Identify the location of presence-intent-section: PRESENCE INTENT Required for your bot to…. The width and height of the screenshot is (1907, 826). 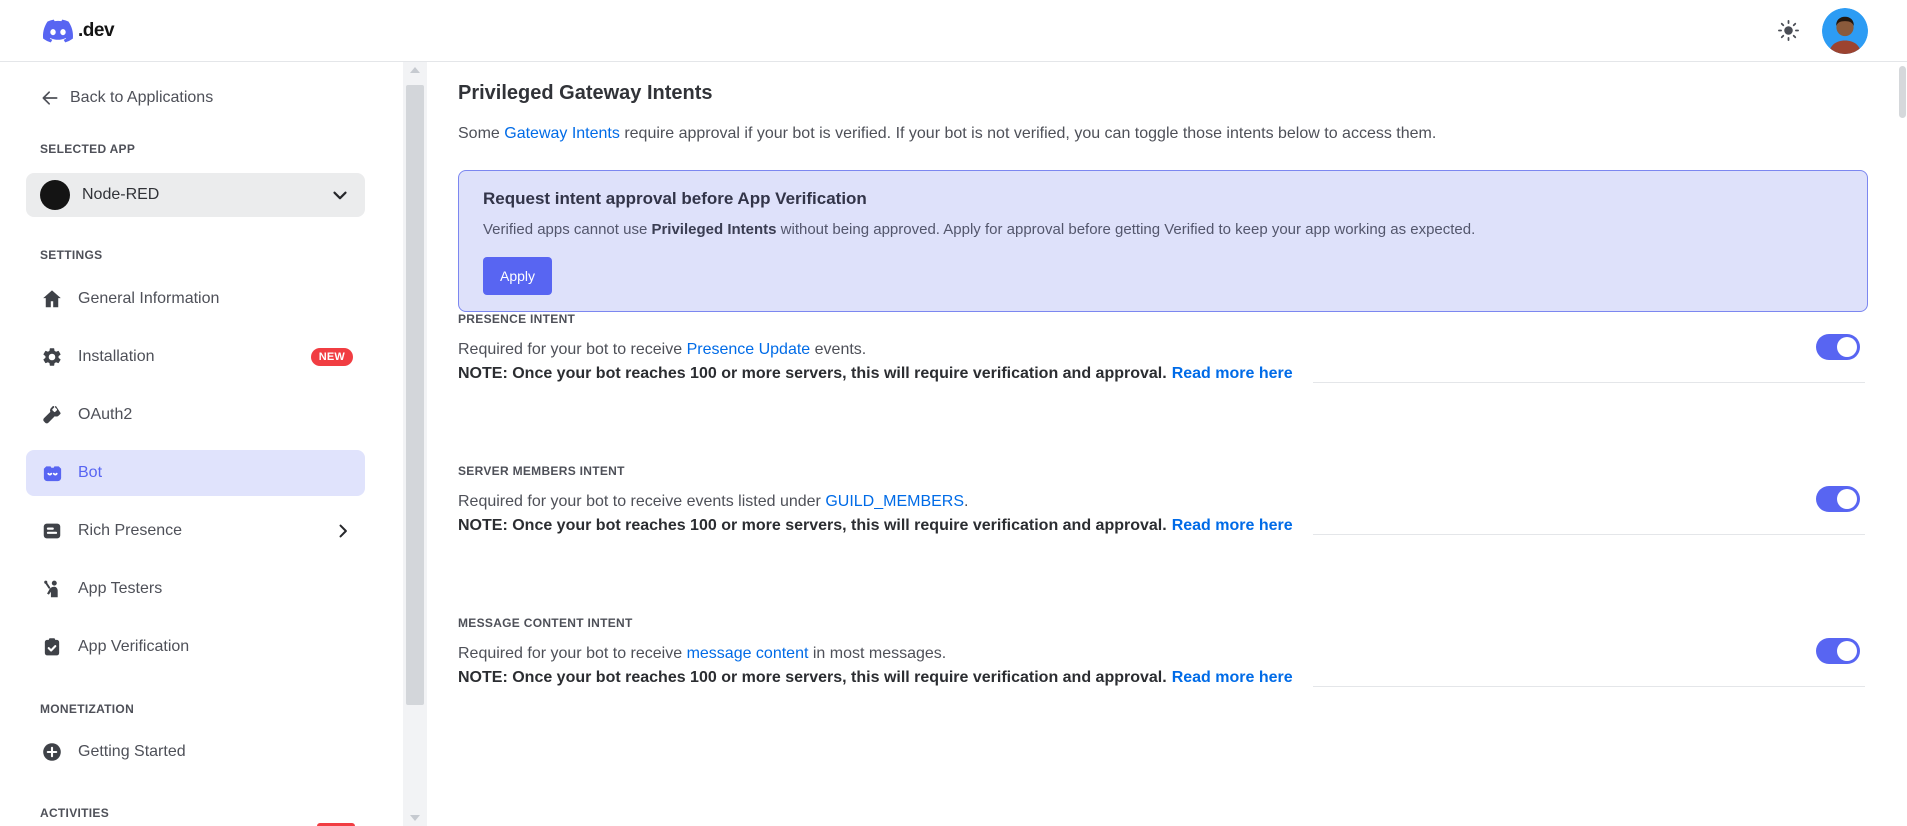
(1163, 349).